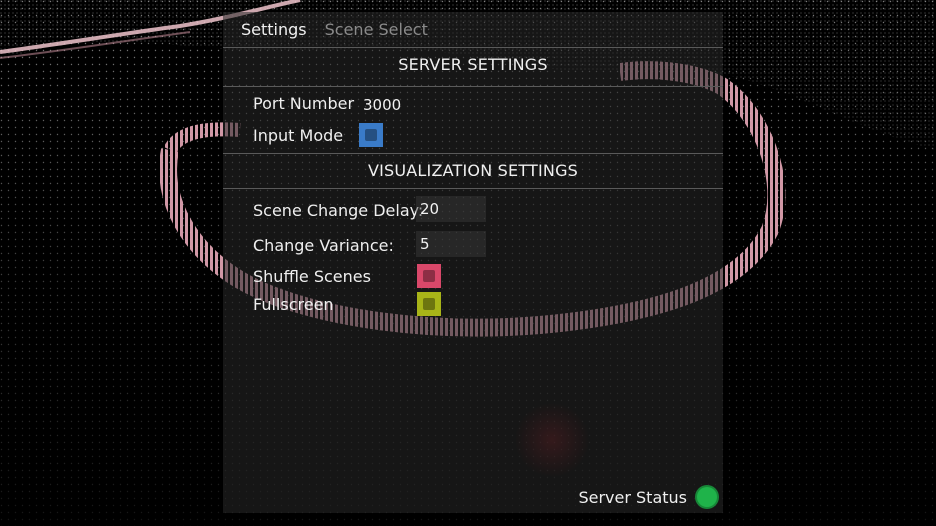 This screenshot has width=936, height=526. Describe the element at coordinates (274, 32) in the screenshot. I see `tab-settings: Settings` at that location.